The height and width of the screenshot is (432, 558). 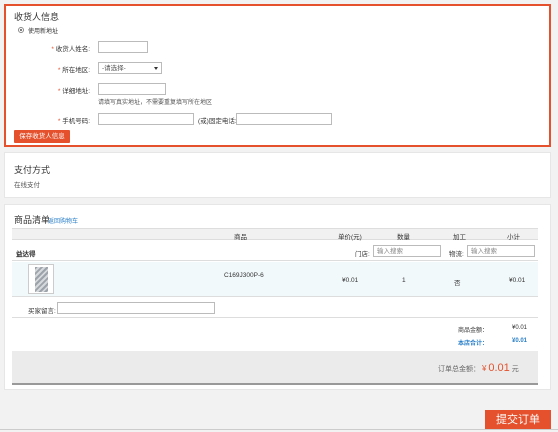 What do you see at coordinates (459, 369) in the screenshot?
I see `grand-total-label: 订单总金额：` at bounding box center [459, 369].